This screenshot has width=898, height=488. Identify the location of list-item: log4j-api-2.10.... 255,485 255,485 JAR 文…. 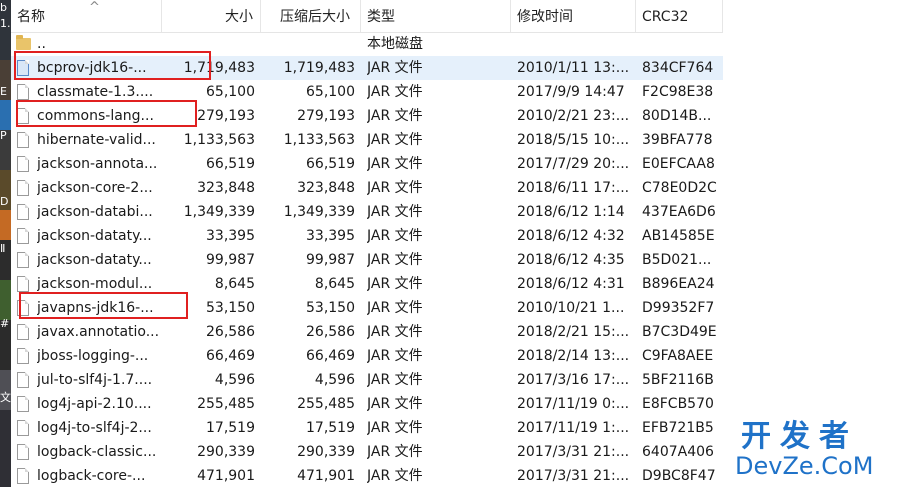
(367, 404).